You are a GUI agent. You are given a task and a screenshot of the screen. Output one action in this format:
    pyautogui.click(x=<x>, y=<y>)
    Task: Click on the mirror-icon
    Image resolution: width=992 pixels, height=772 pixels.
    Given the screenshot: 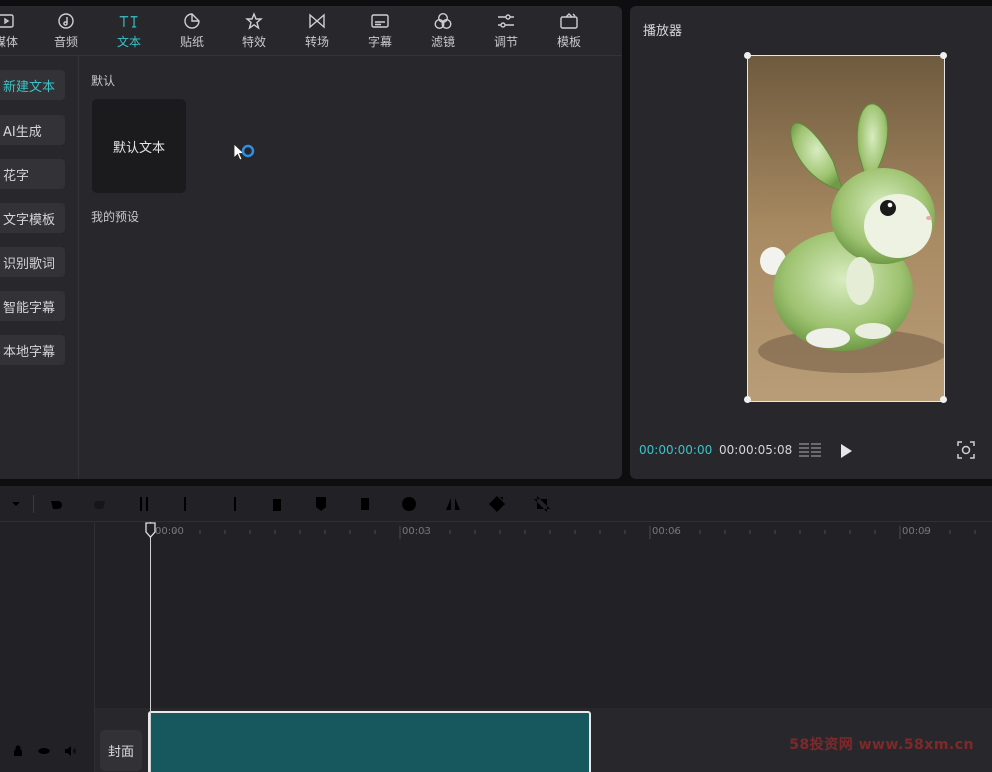 What is the action you would take?
    pyautogui.click(x=453, y=504)
    